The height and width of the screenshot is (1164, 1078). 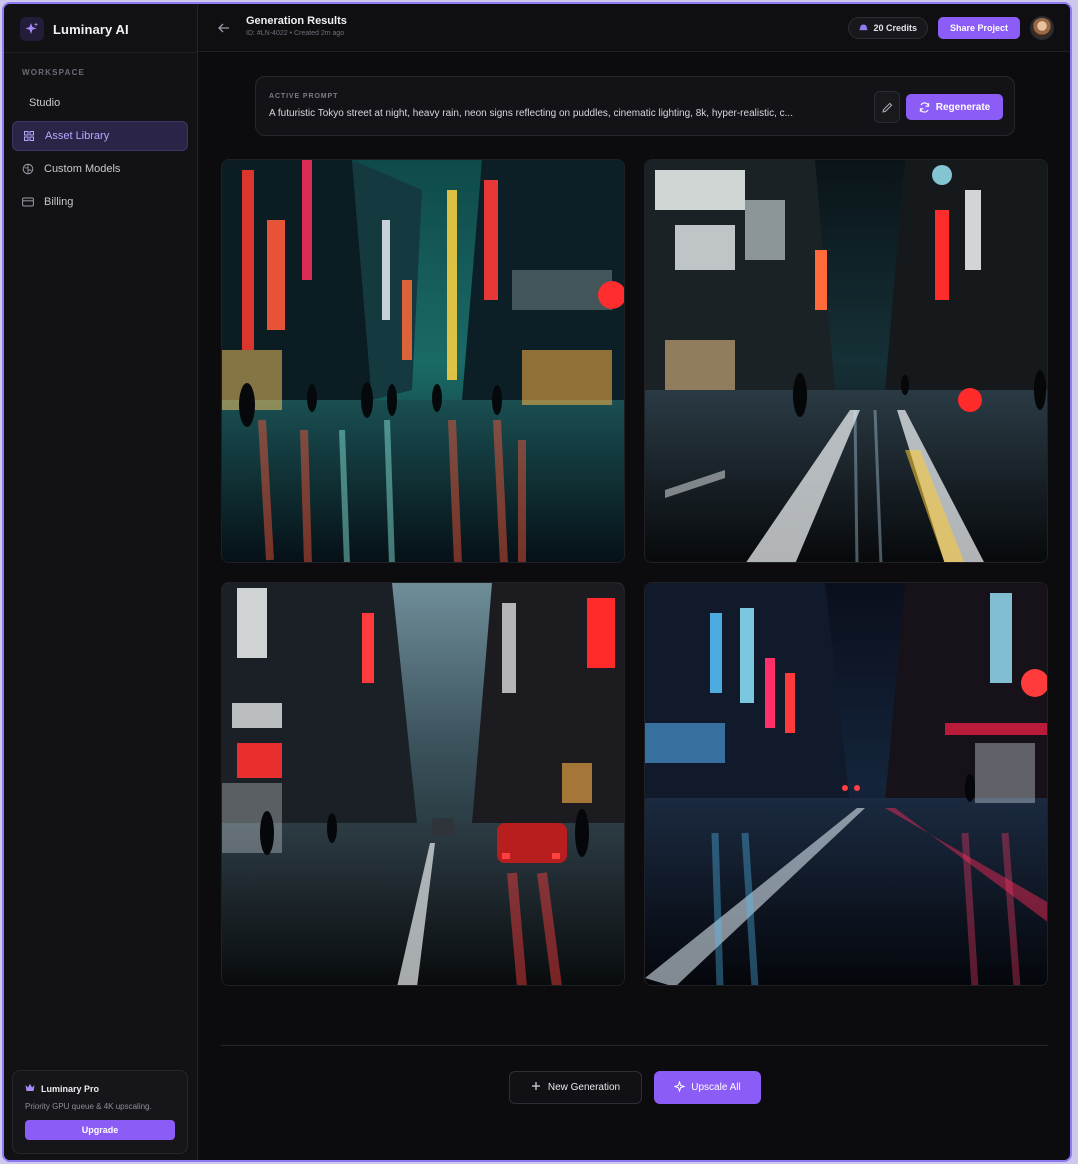 I want to click on new-generation-button: New Generation, so click(x=575, y=1087).